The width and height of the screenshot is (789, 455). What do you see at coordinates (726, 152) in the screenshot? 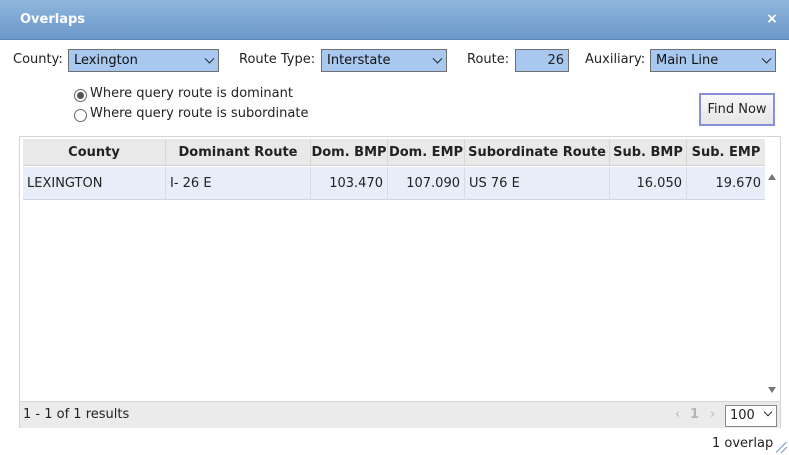
I see `column-header-sub-emp: Sub. EMP` at bounding box center [726, 152].